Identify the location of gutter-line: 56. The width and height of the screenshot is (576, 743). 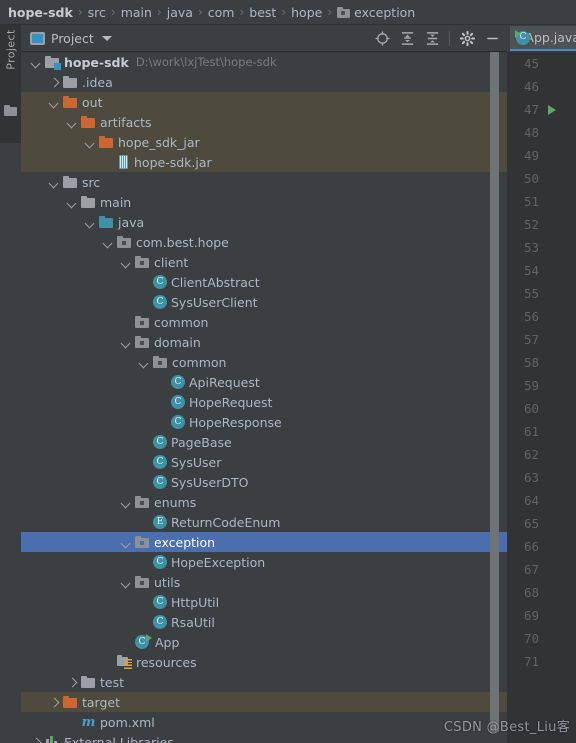
(541, 316).